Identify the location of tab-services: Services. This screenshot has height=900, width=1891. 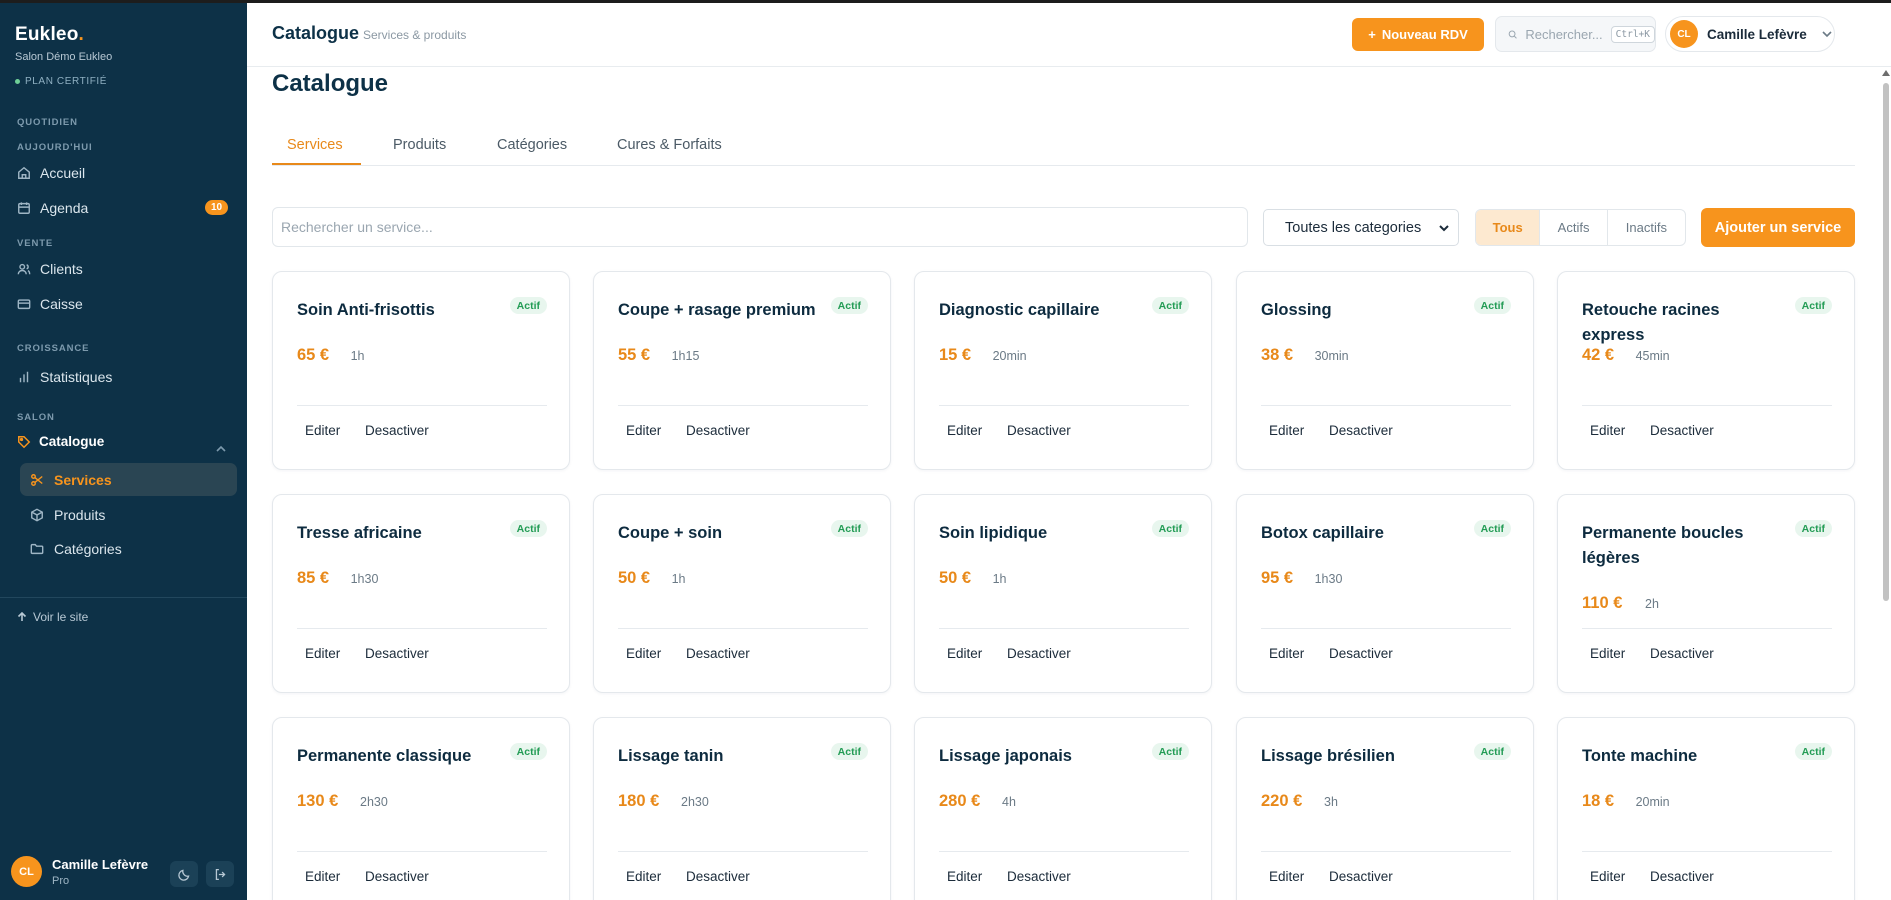
(315, 145).